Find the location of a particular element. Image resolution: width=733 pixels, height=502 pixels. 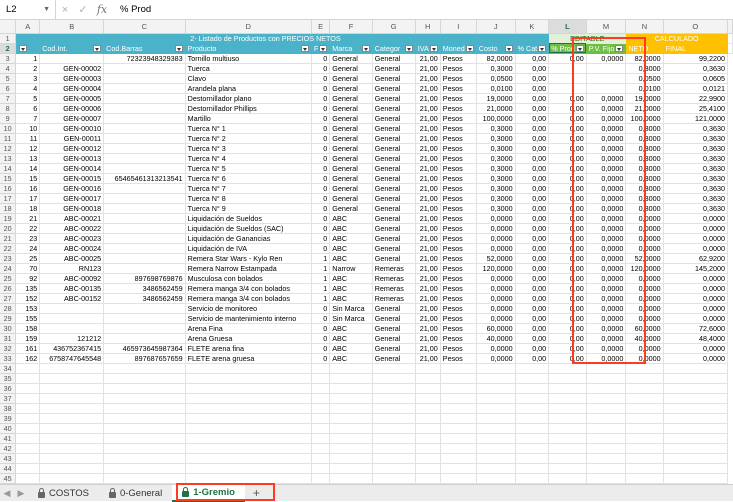

row-header: 19 is located at coordinates (8, 218).